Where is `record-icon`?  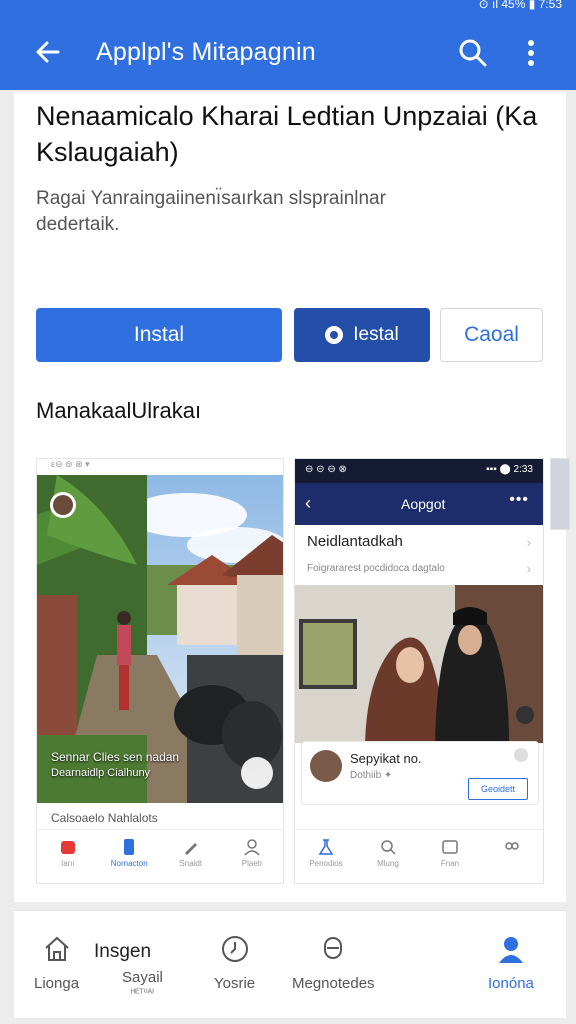 record-icon is located at coordinates (334, 335).